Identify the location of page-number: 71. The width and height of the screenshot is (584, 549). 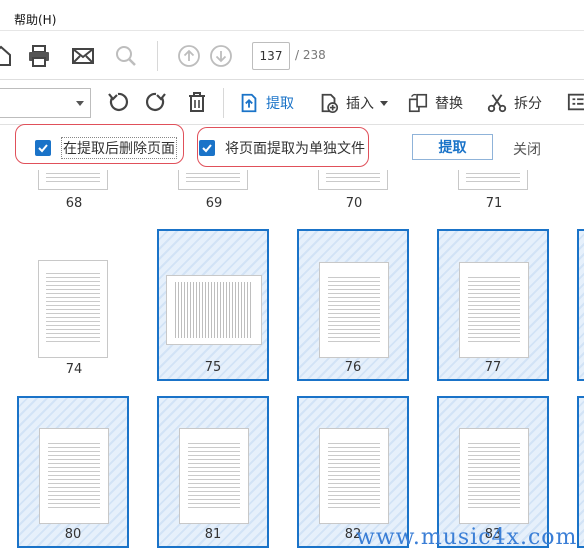
(494, 203).